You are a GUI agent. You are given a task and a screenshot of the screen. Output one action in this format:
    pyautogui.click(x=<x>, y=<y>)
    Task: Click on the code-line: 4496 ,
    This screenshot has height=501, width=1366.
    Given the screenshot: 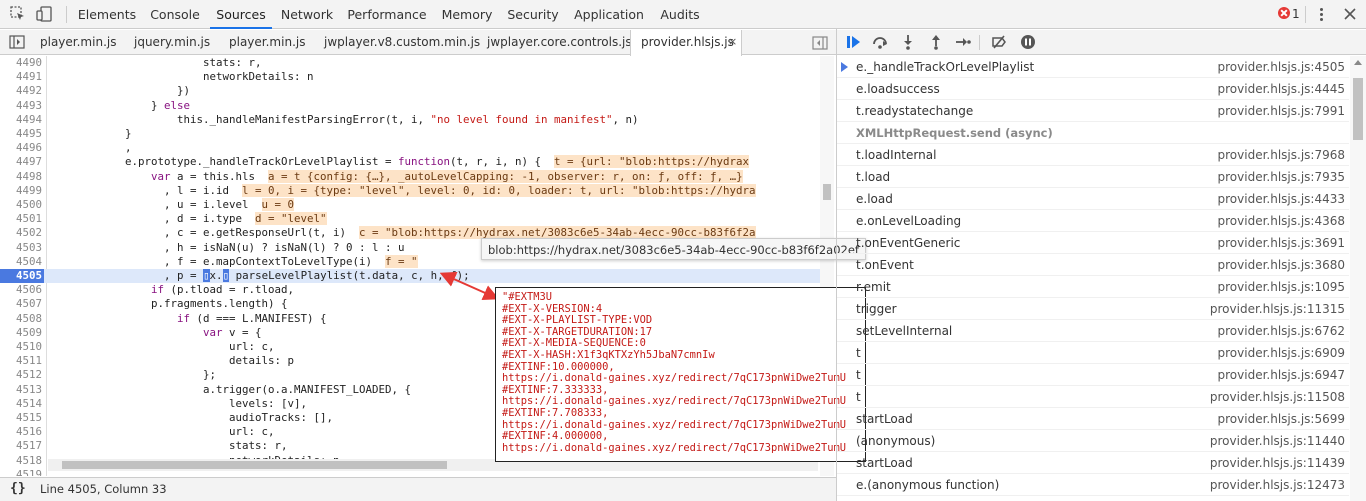 What is the action you would take?
    pyautogui.click(x=410, y=148)
    